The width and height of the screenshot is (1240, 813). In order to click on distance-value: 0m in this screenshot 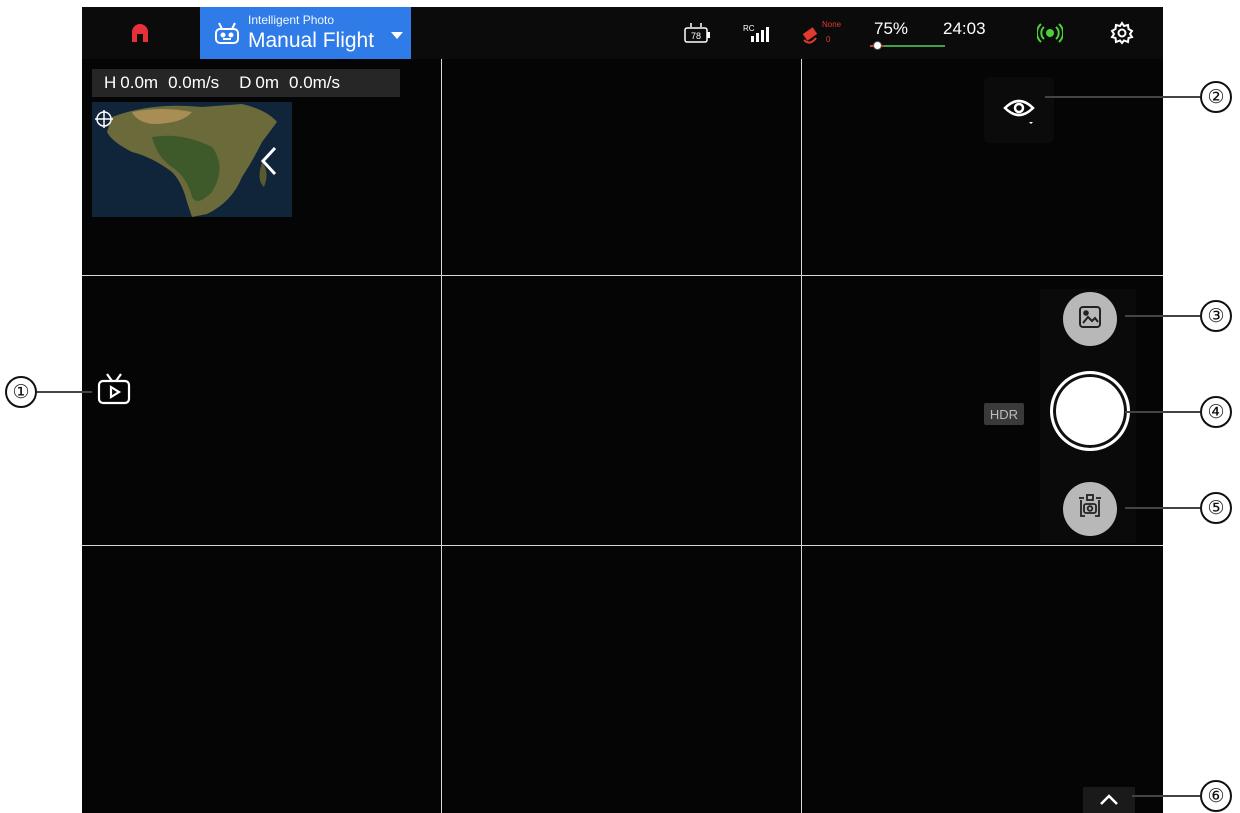, I will do `click(267, 82)`.